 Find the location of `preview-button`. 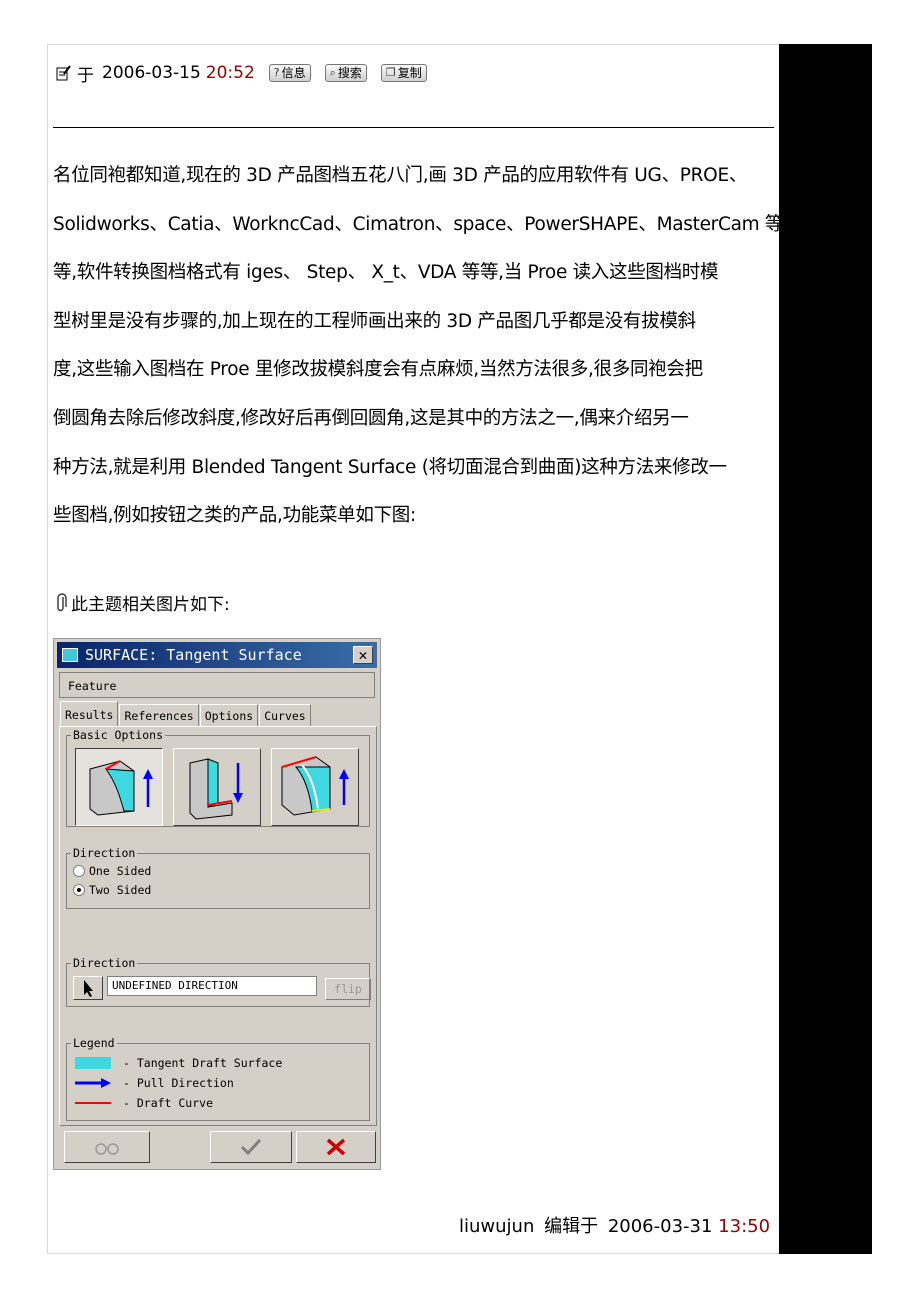

preview-button is located at coordinates (107, 1147).